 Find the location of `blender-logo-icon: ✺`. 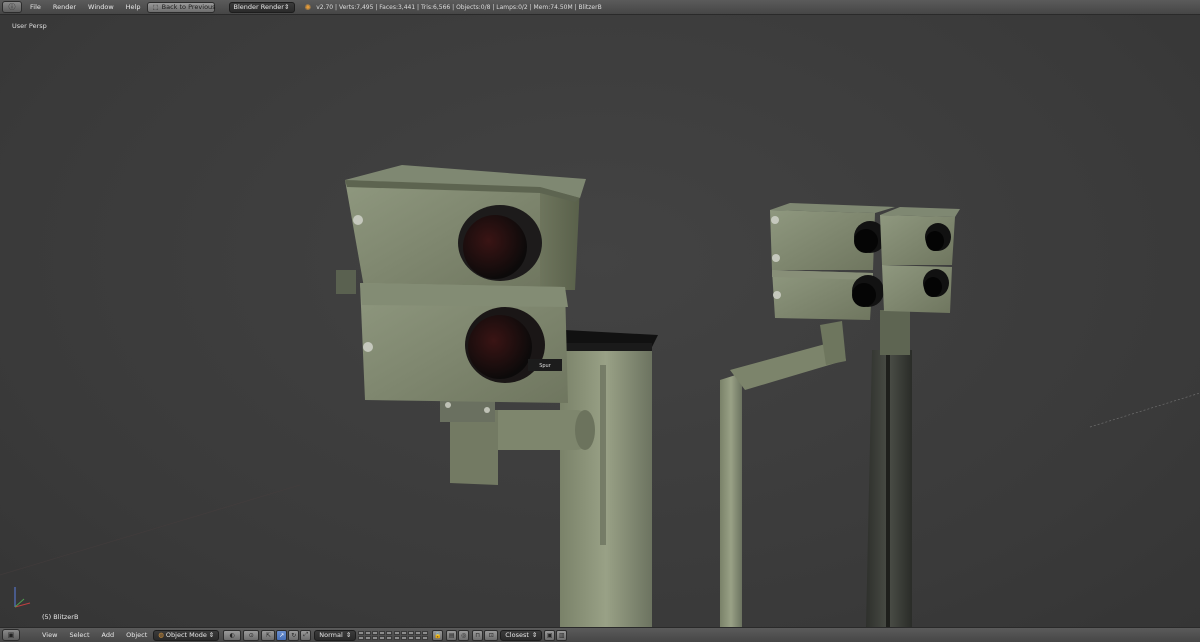

blender-logo-icon: ✺ is located at coordinates (308, 7).